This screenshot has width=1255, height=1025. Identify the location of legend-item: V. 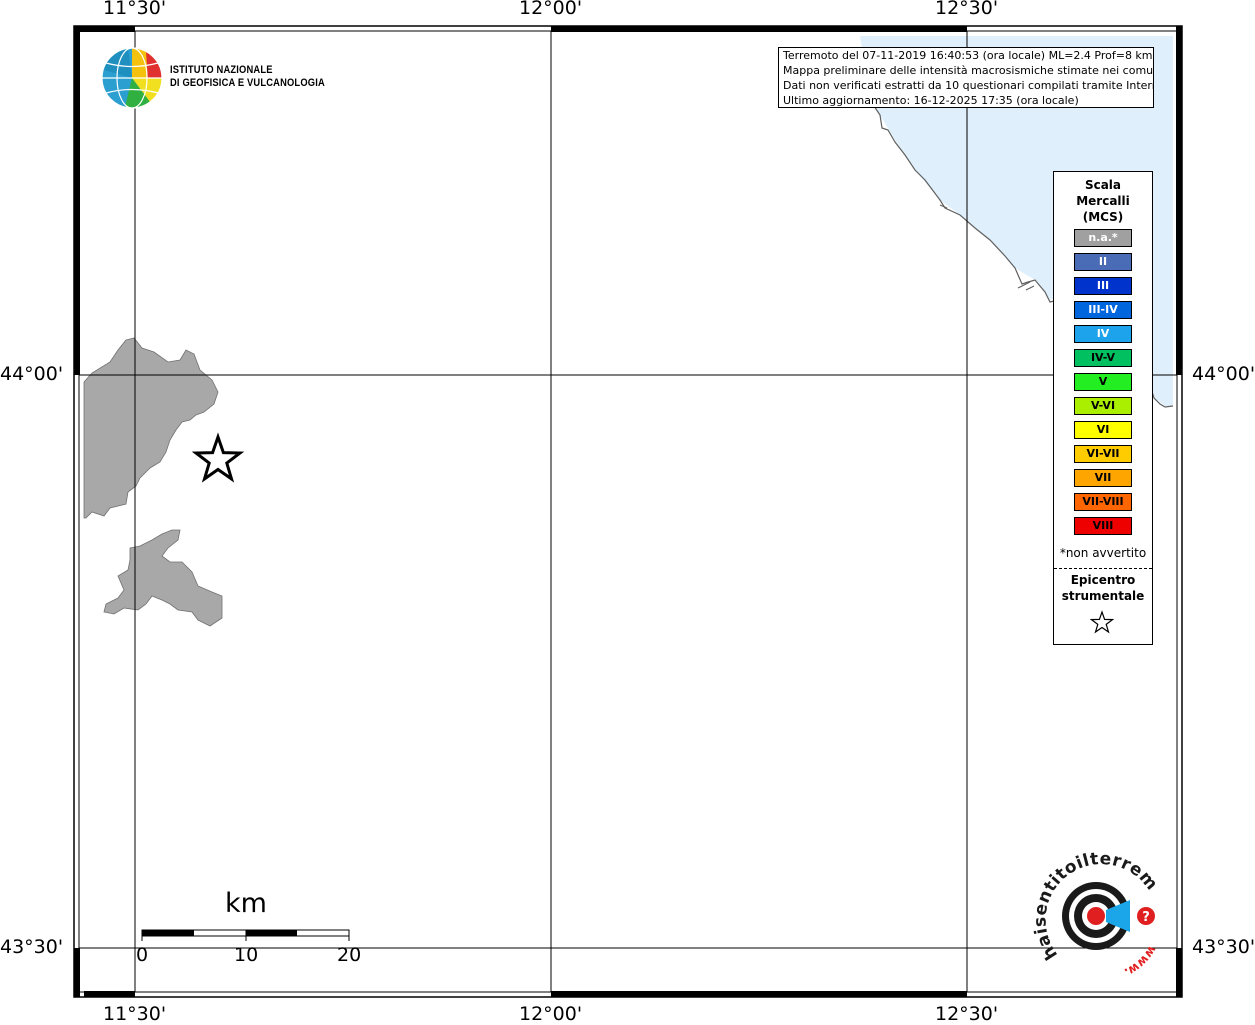
(1103, 382).